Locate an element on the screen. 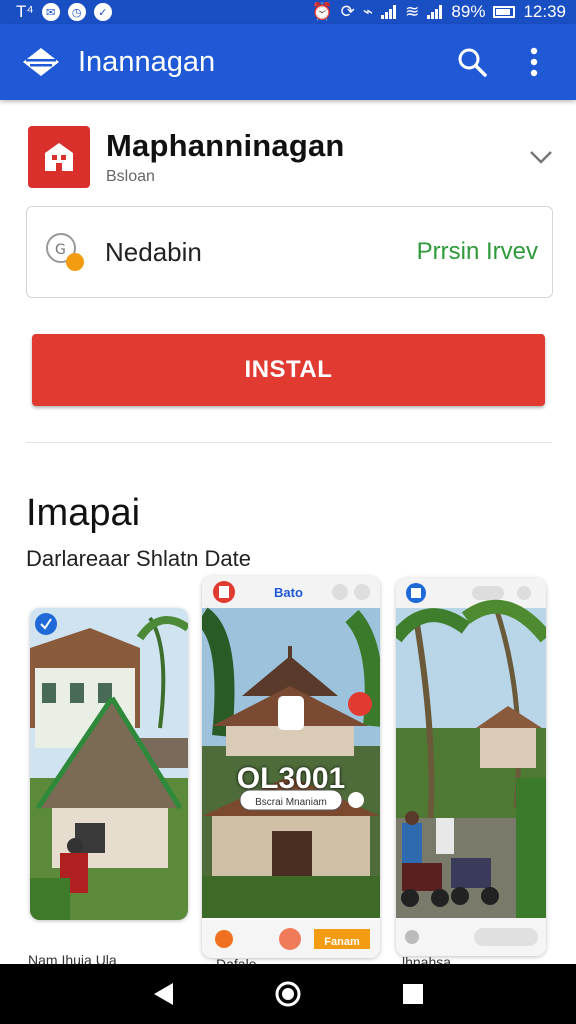 The width and height of the screenshot is (576, 1024). svg-text: G is located at coordinates (60, 250).